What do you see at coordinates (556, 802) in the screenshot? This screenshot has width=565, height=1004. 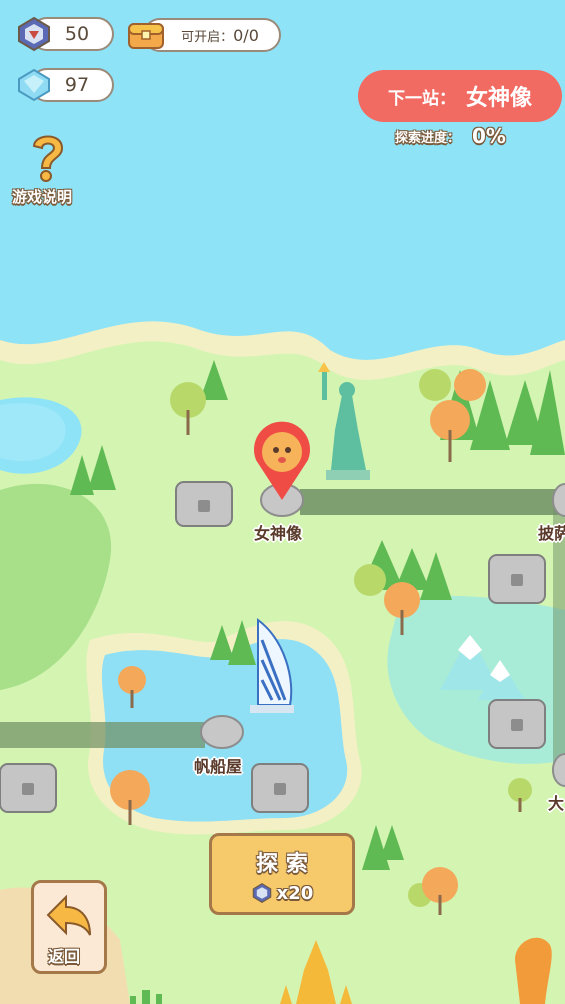 I see `node-label-right-bottom: 大` at bounding box center [556, 802].